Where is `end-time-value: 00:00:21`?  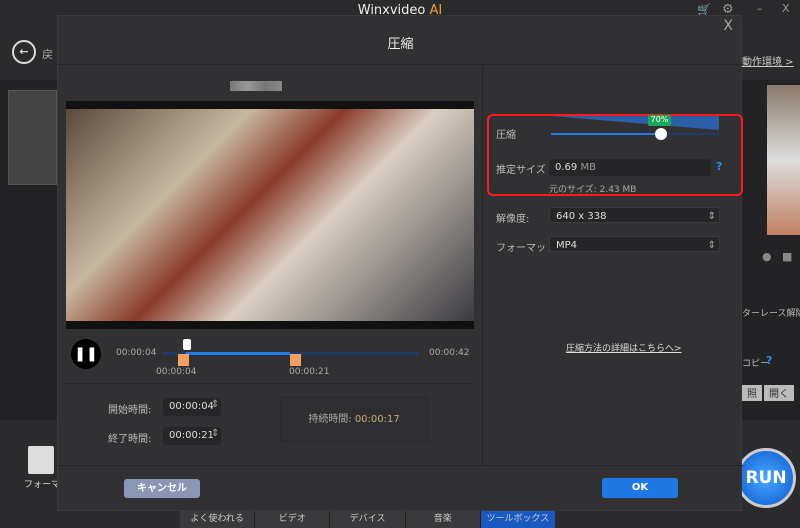
end-time-value: 00:00:21 is located at coordinates (191, 435).